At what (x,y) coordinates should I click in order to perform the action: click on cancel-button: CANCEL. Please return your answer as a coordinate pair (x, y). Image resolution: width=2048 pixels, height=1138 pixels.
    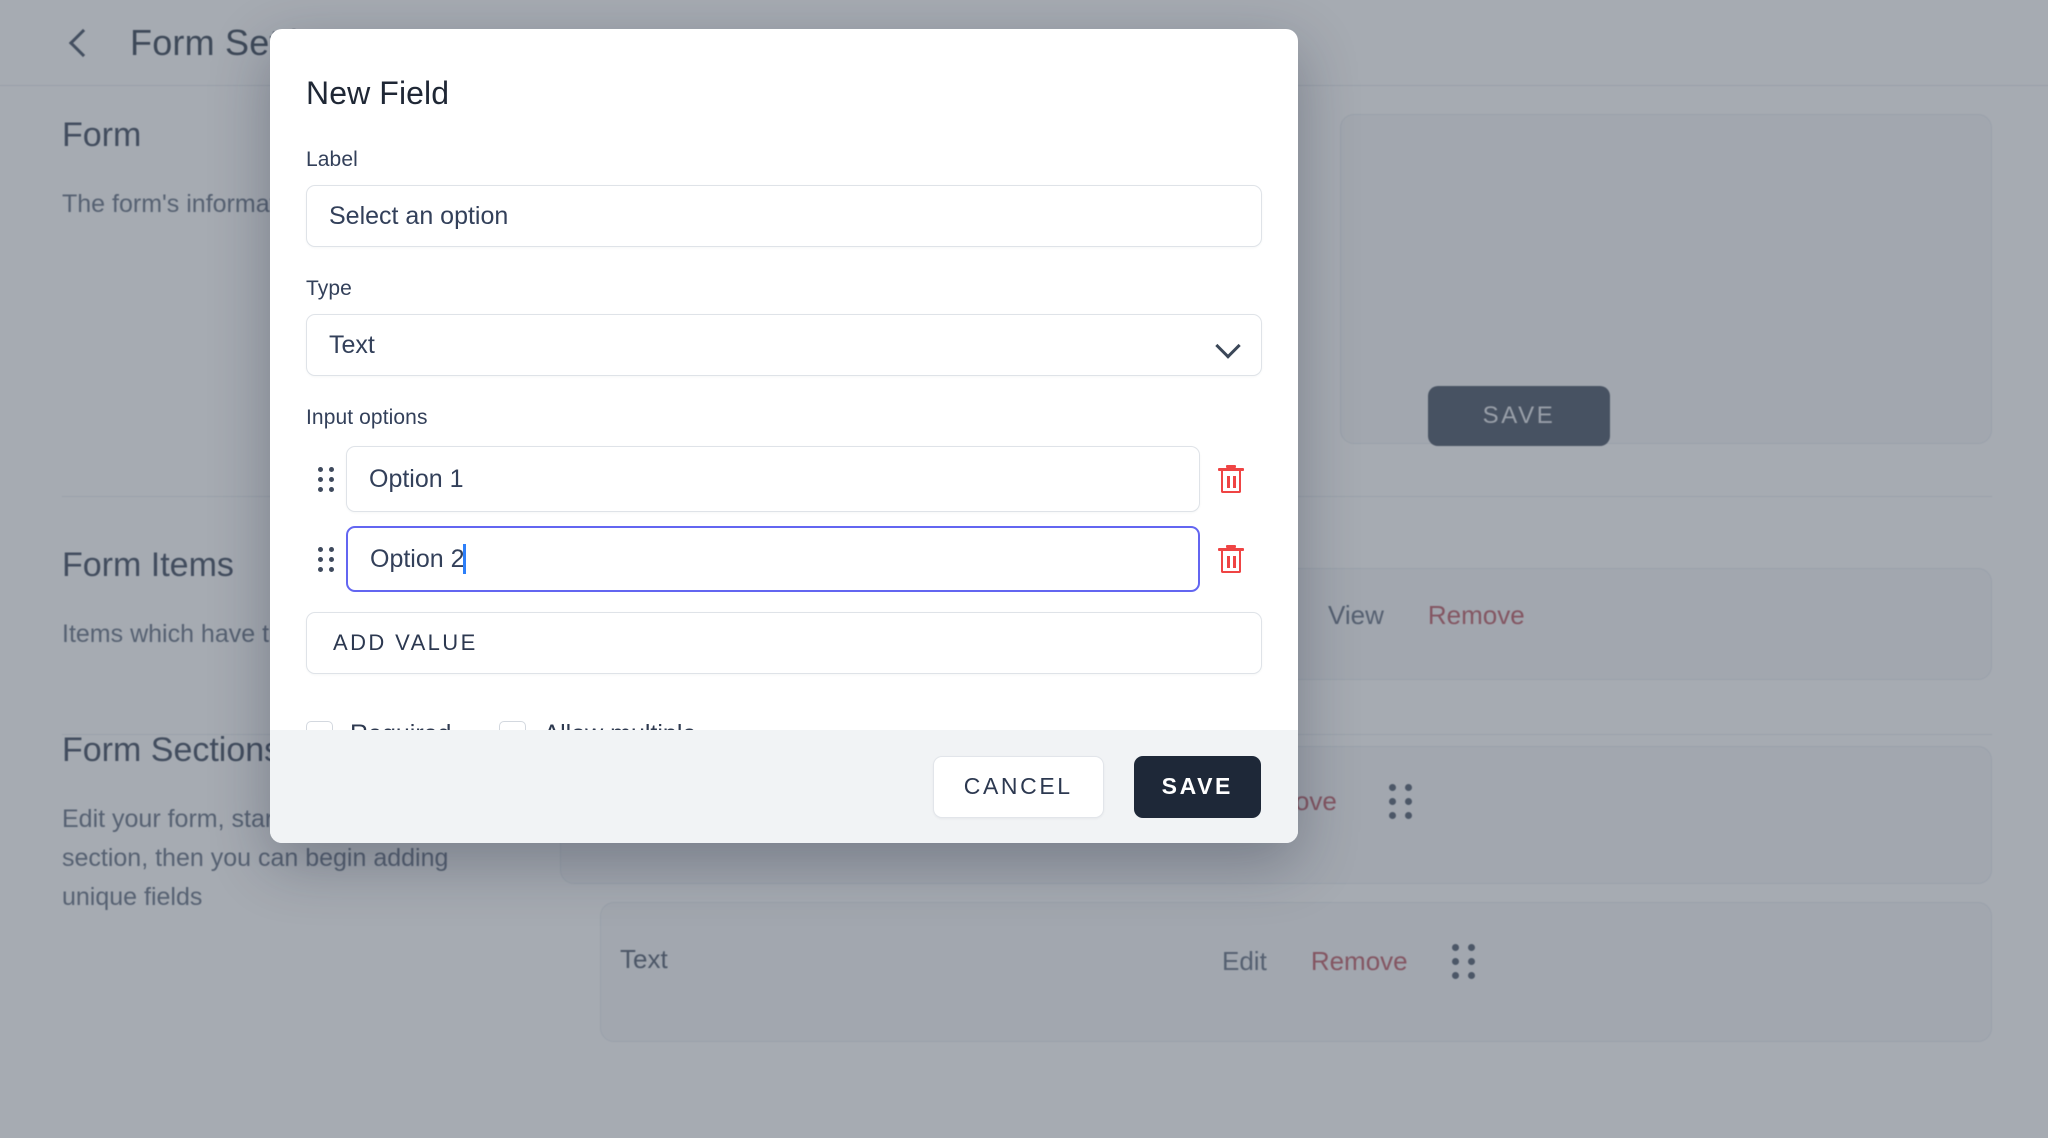
    Looking at the image, I should click on (1018, 786).